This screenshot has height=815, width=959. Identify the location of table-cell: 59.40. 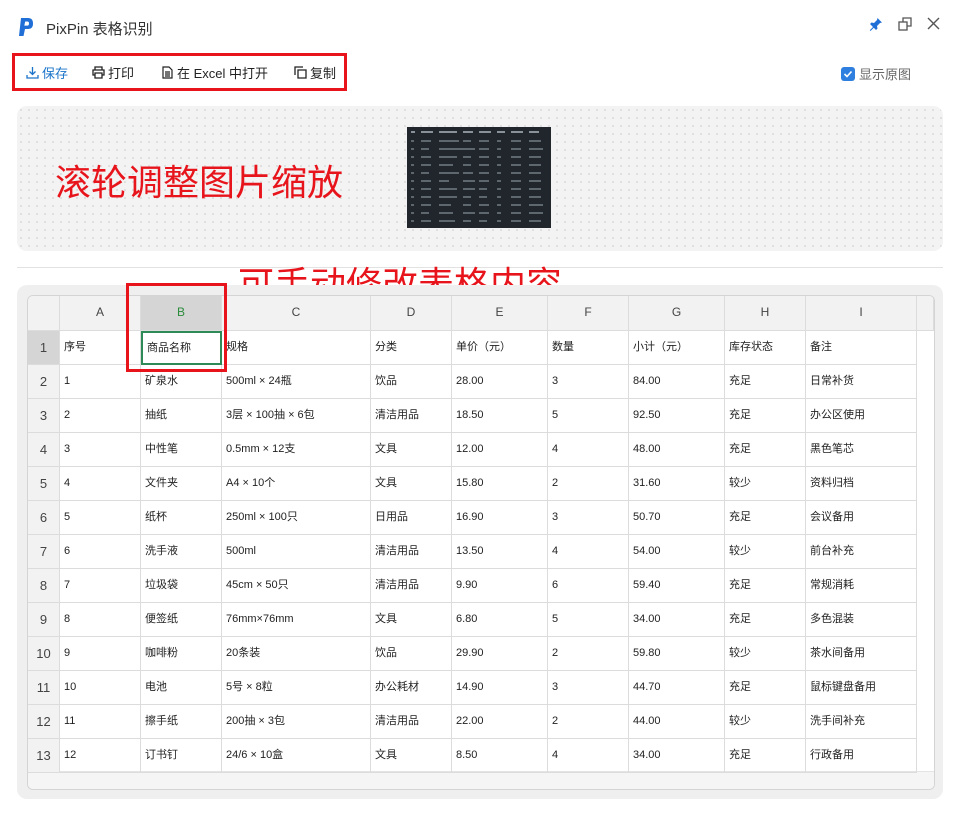
(677, 586).